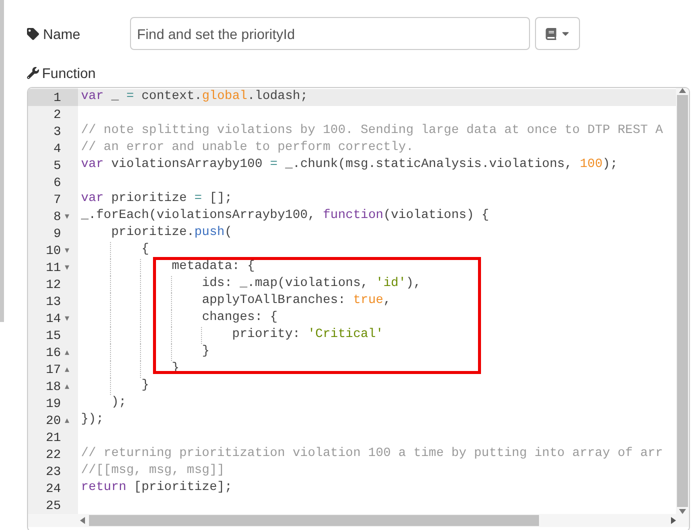 The height and width of the screenshot is (530, 697). What do you see at coordinates (57, 199) in the screenshot?
I see `line-number: 7` at bounding box center [57, 199].